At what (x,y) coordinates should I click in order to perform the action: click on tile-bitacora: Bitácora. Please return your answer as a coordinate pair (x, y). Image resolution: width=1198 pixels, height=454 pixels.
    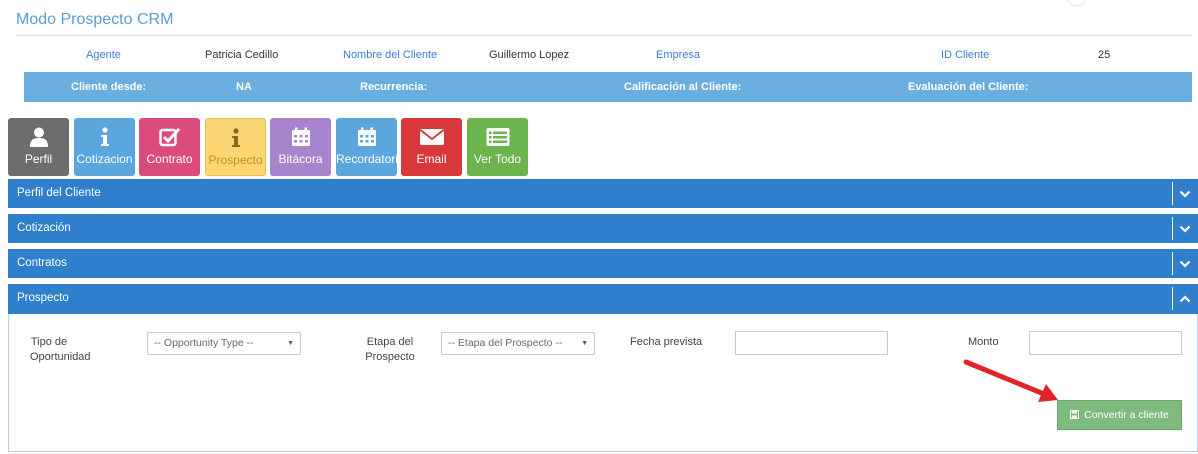
    Looking at the image, I should click on (300, 147).